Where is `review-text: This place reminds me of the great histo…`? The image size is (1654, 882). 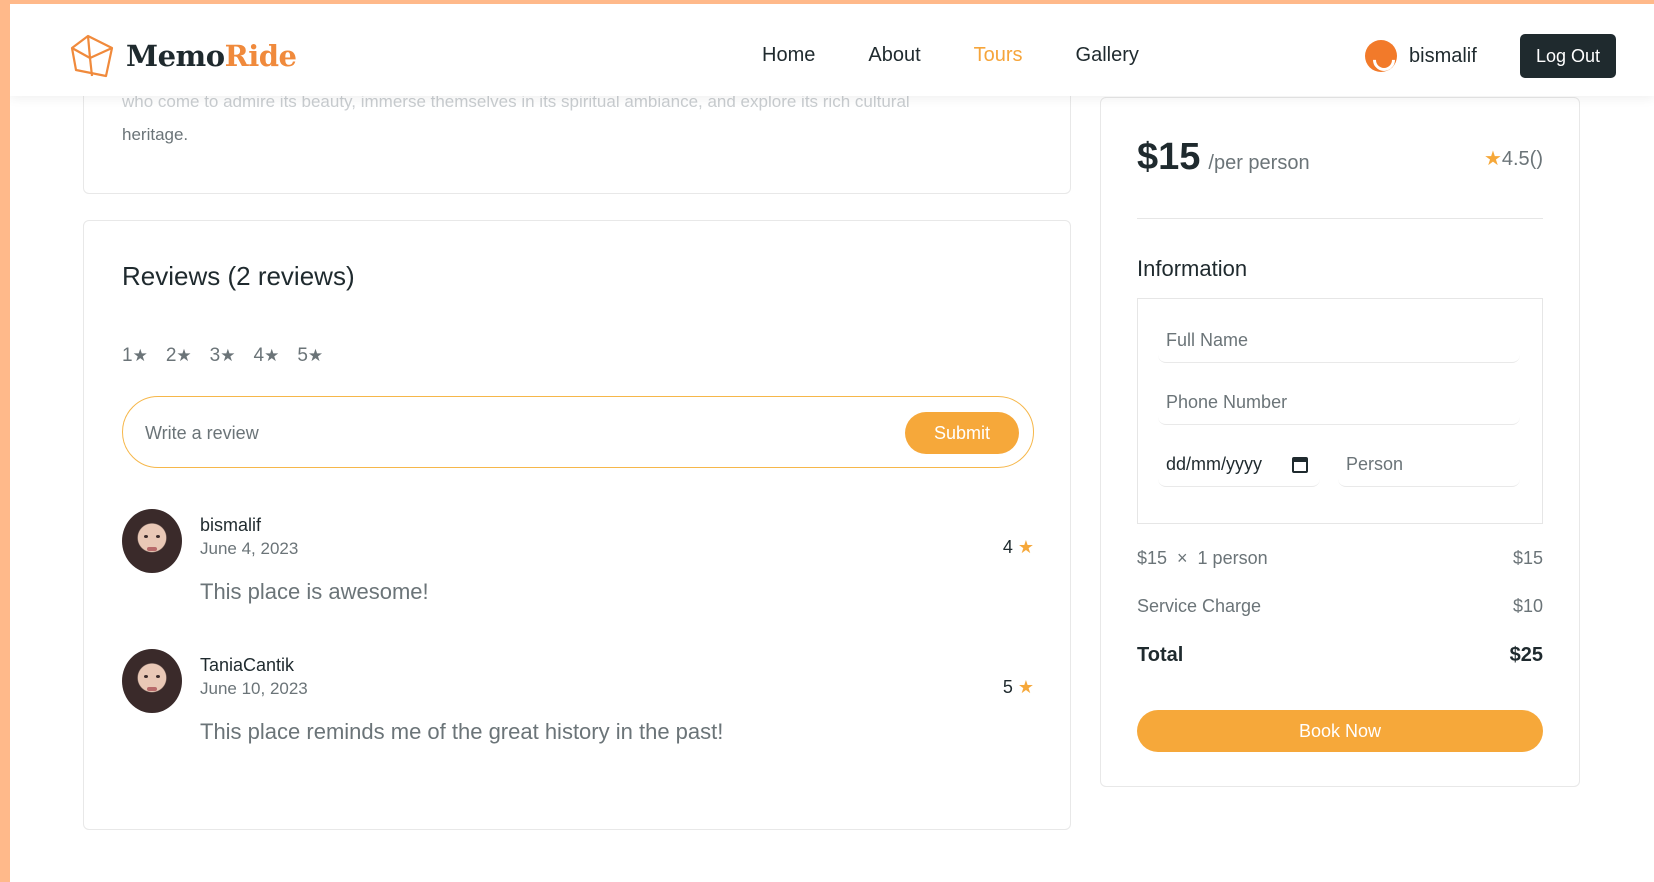 review-text: This place reminds me of the great histo… is located at coordinates (462, 731).